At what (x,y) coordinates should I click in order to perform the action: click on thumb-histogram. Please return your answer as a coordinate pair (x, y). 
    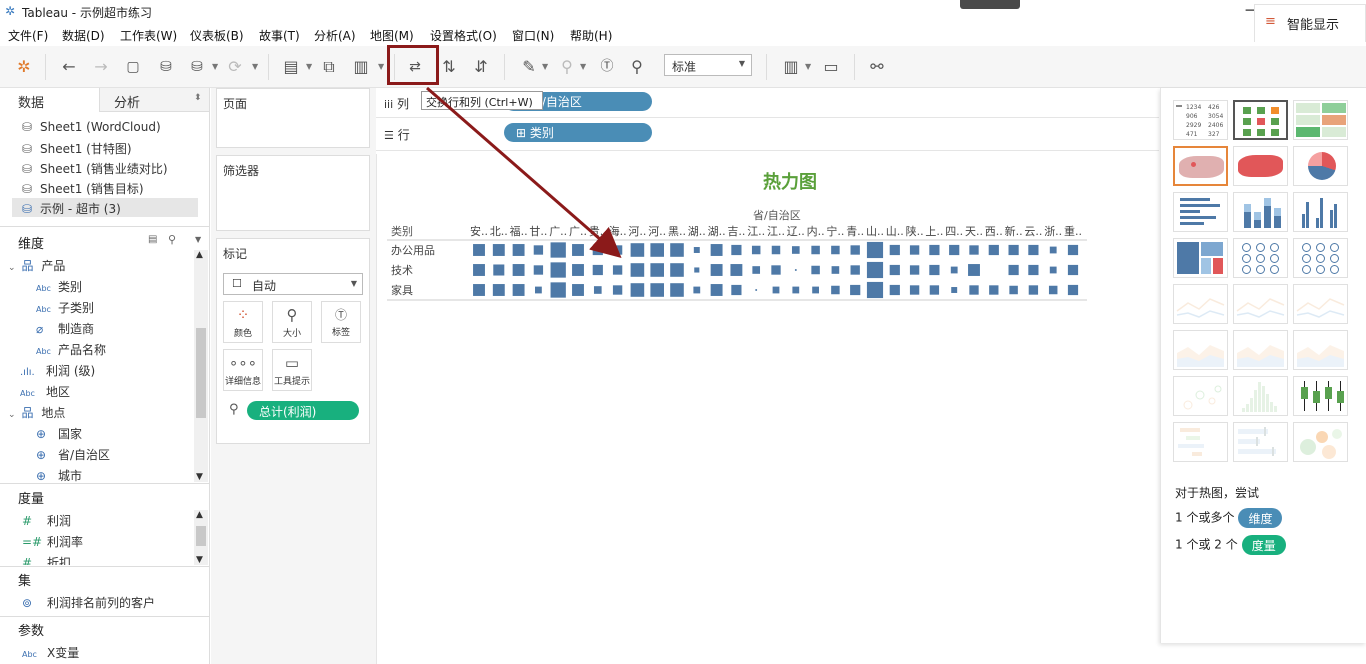
    Looking at the image, I should click on (1260, 396).